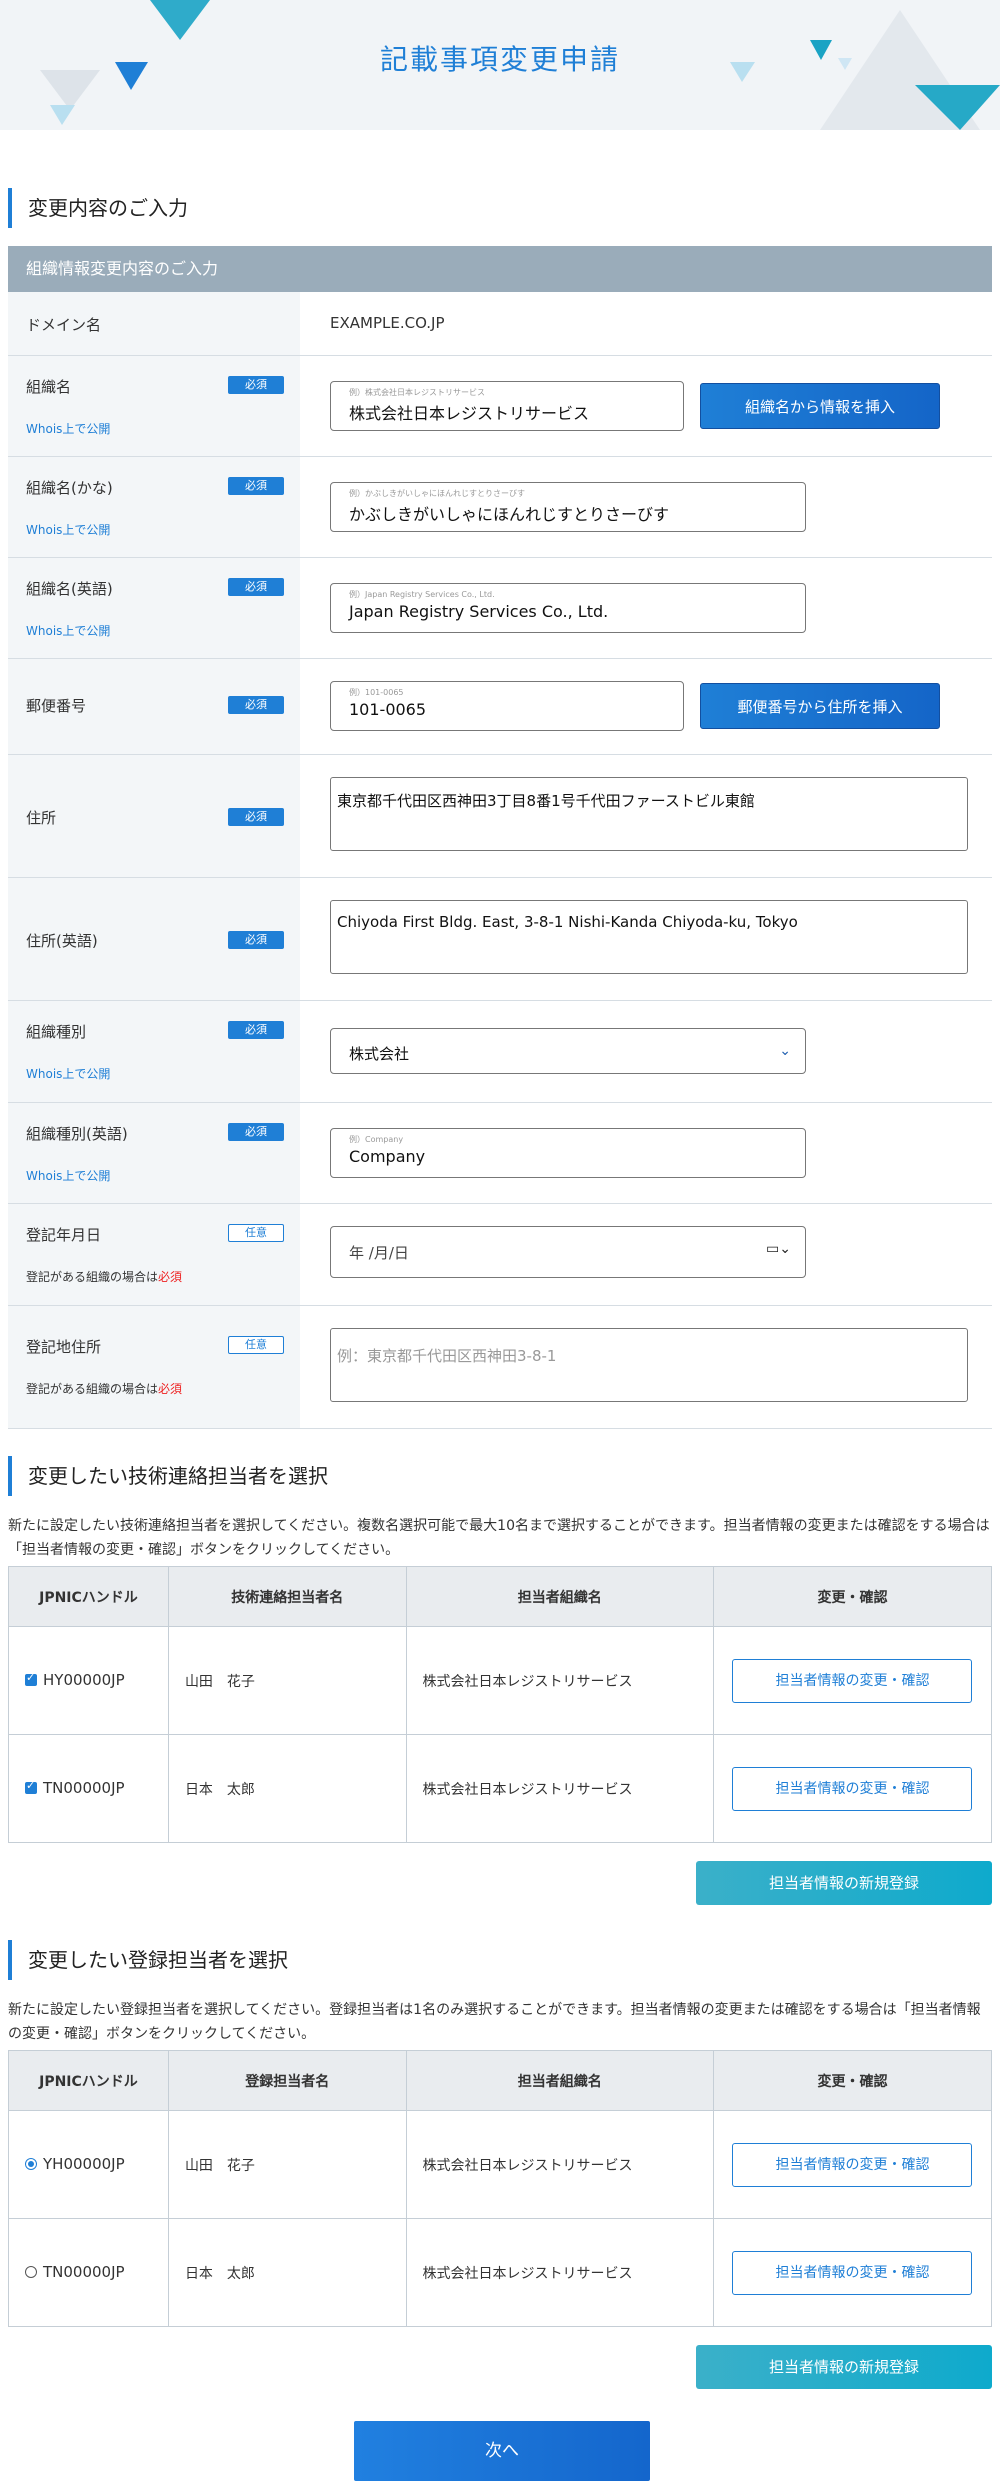 The height and width of the screenshot is (2489, 1000). I want to click on postal-input: 例）101-0065 101-0065, so click(507, 706).